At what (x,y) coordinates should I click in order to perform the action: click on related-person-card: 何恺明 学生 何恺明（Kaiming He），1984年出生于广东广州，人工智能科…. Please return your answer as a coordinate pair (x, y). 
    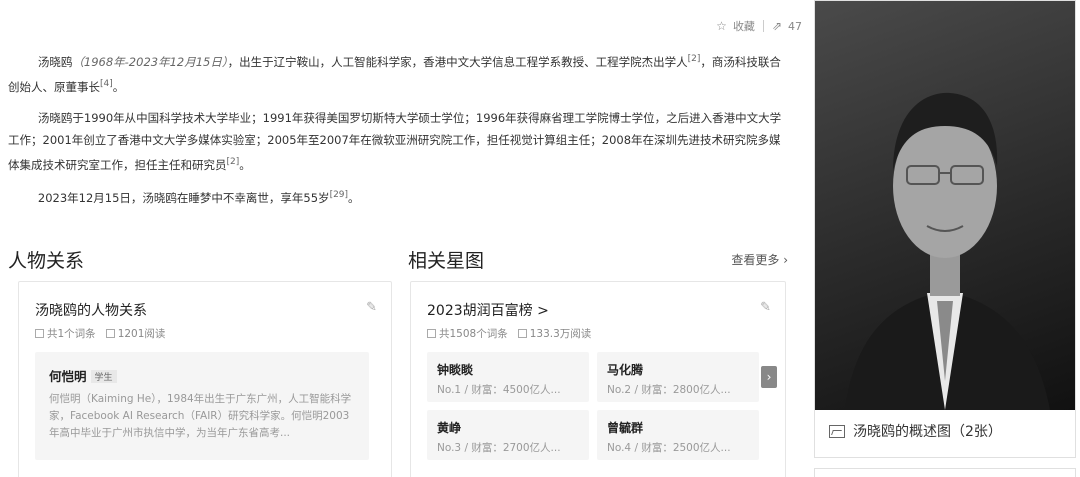
    Looking at the image, I should click on (202, 406).